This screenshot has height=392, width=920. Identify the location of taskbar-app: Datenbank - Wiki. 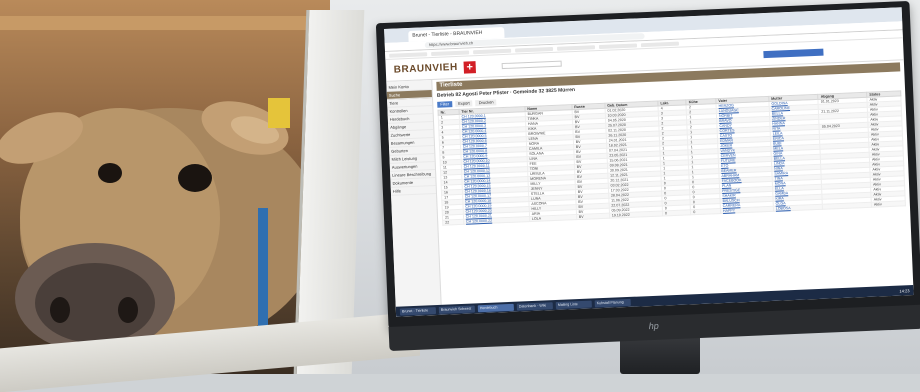
(534, 306).